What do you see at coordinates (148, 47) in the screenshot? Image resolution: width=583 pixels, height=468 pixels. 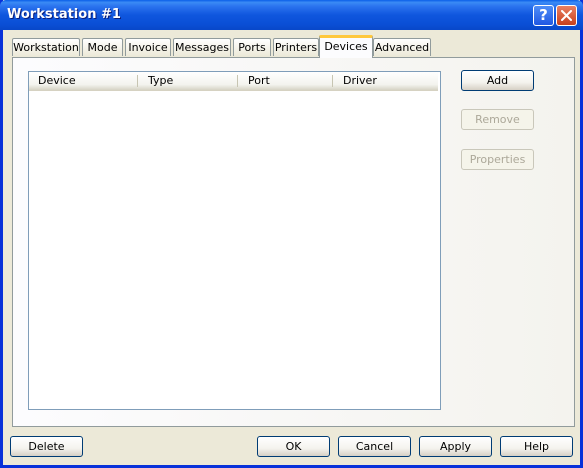 I see `tab-invoice: Invoice` at bounding box center [148, 47].